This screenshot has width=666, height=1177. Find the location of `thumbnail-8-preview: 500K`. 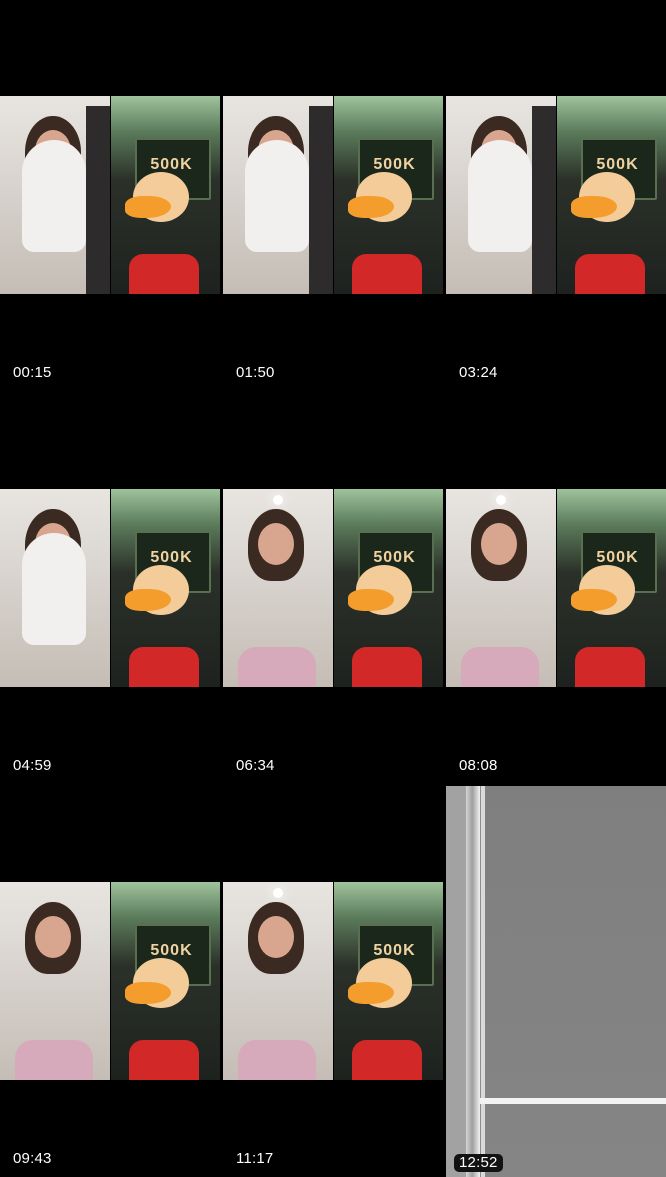

thumbnail-8-preview: 500K is located at coordinates (333, 981).